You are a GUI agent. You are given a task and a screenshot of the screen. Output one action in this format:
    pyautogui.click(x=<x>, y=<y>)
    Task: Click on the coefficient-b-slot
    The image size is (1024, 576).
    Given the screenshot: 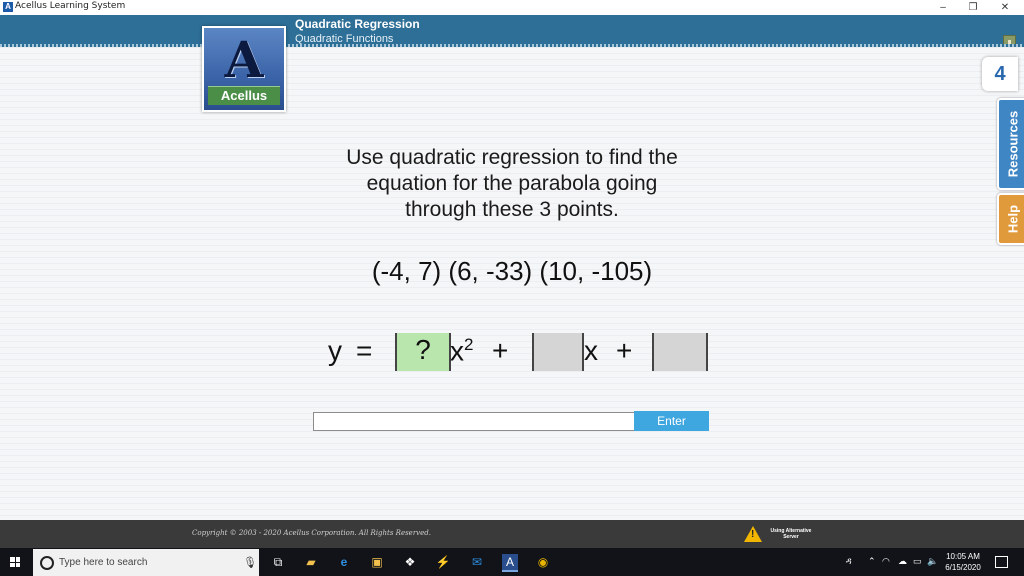 What is the action you would take?
    pyautogui.click(x=558, y=352)
    